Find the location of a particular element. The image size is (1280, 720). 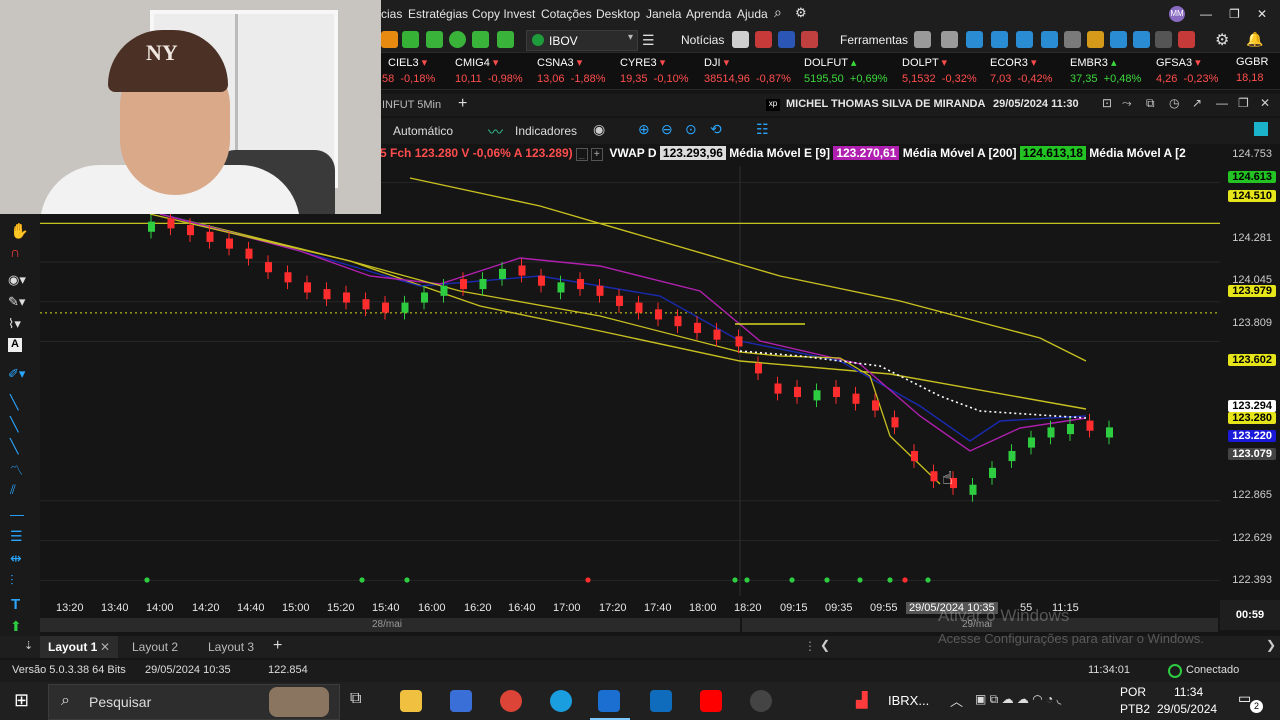

minimize-icon: _ is located at coordinates (582, 154).